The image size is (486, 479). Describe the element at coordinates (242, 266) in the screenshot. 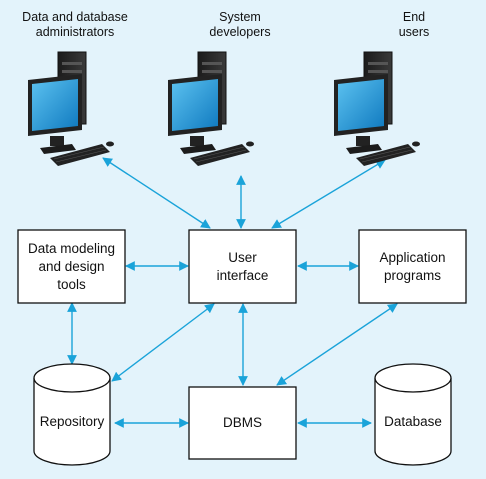

I see `user-interface-label: User interface` at that location.